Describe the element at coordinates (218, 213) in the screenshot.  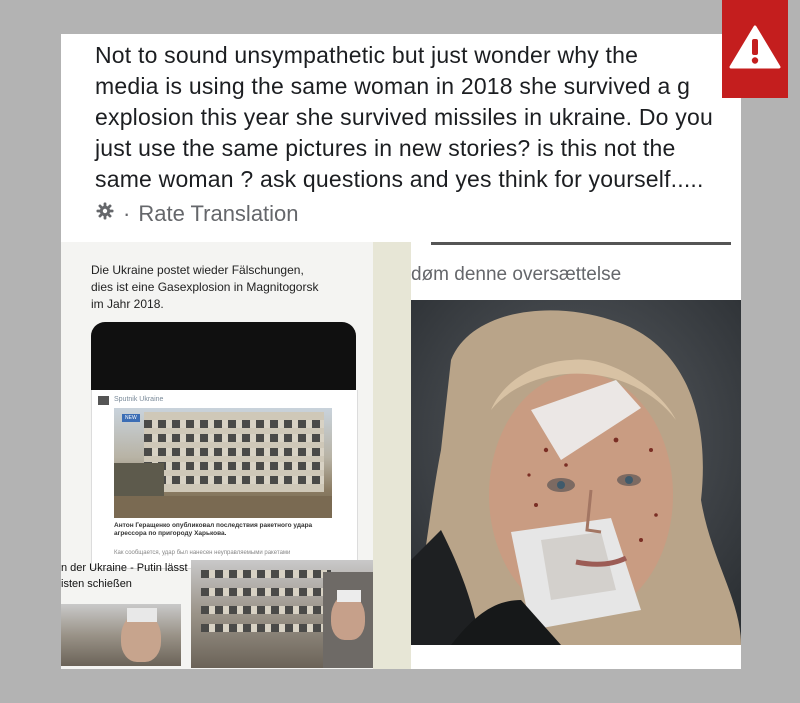
I see `rate-translation-label: Rate Translation` at that location.